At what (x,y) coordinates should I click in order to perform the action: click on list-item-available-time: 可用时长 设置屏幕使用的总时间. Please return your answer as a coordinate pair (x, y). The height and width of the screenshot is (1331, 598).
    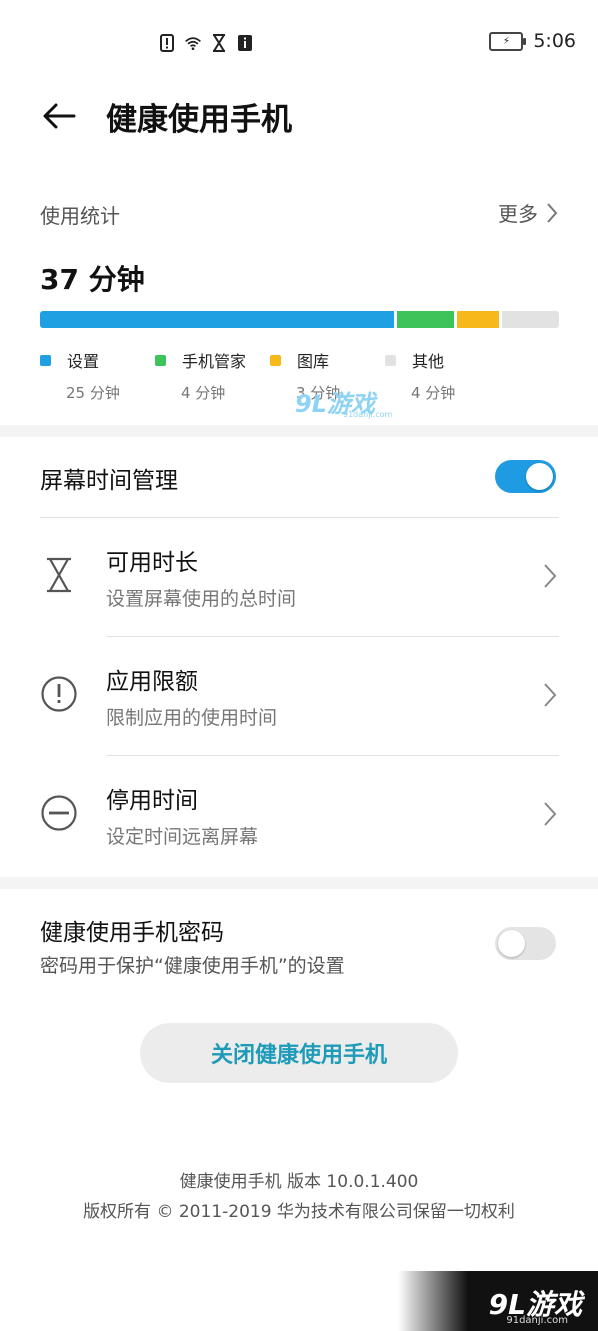
    Looking at the image, I should click on (299, 577).